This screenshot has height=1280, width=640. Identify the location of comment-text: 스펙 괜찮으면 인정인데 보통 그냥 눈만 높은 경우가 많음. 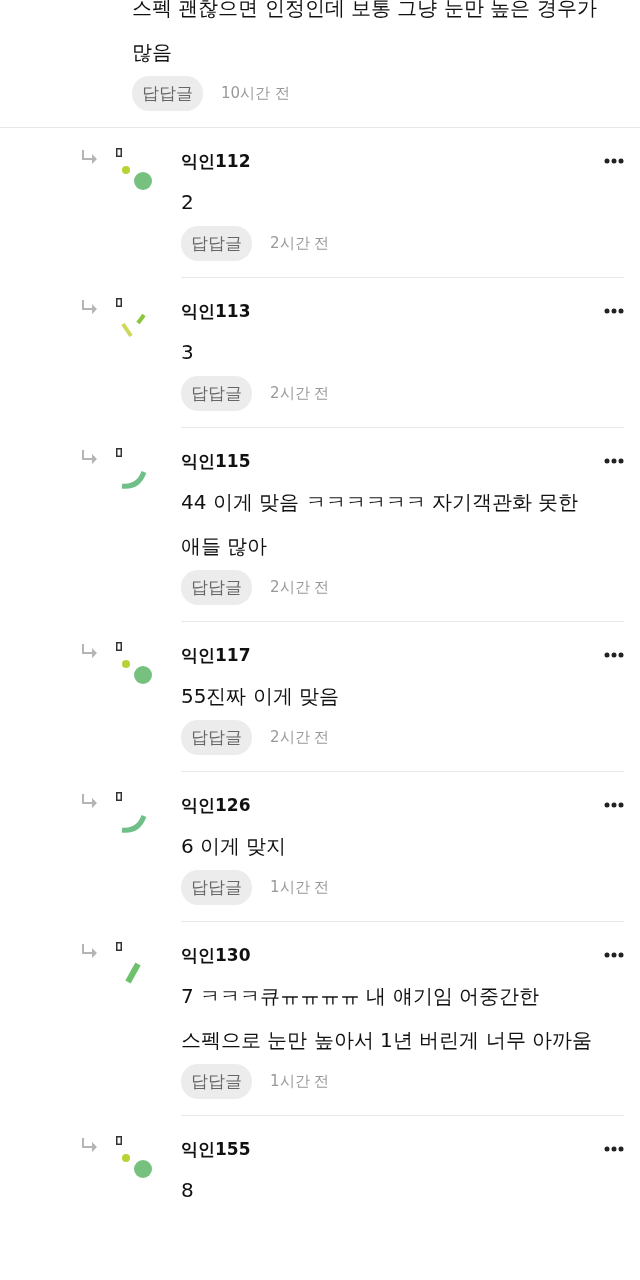
(365, 33).